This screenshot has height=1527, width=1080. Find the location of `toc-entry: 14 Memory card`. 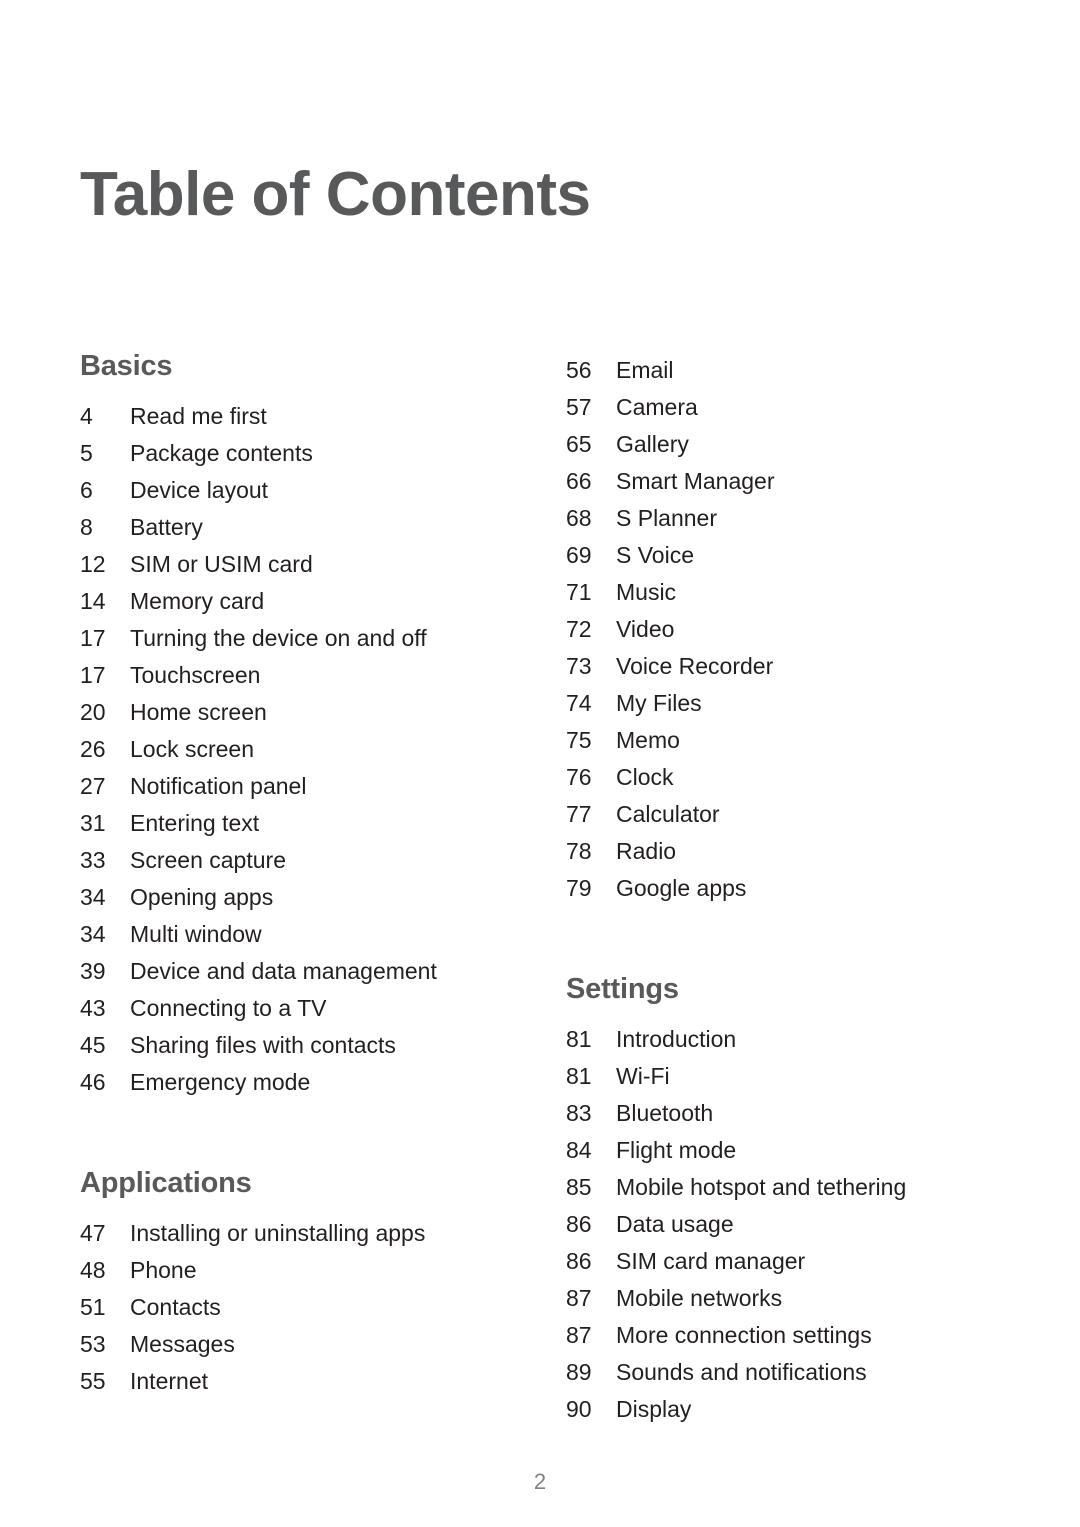

toc-entry: 14 Memory card is located at coordinates (300, 601).